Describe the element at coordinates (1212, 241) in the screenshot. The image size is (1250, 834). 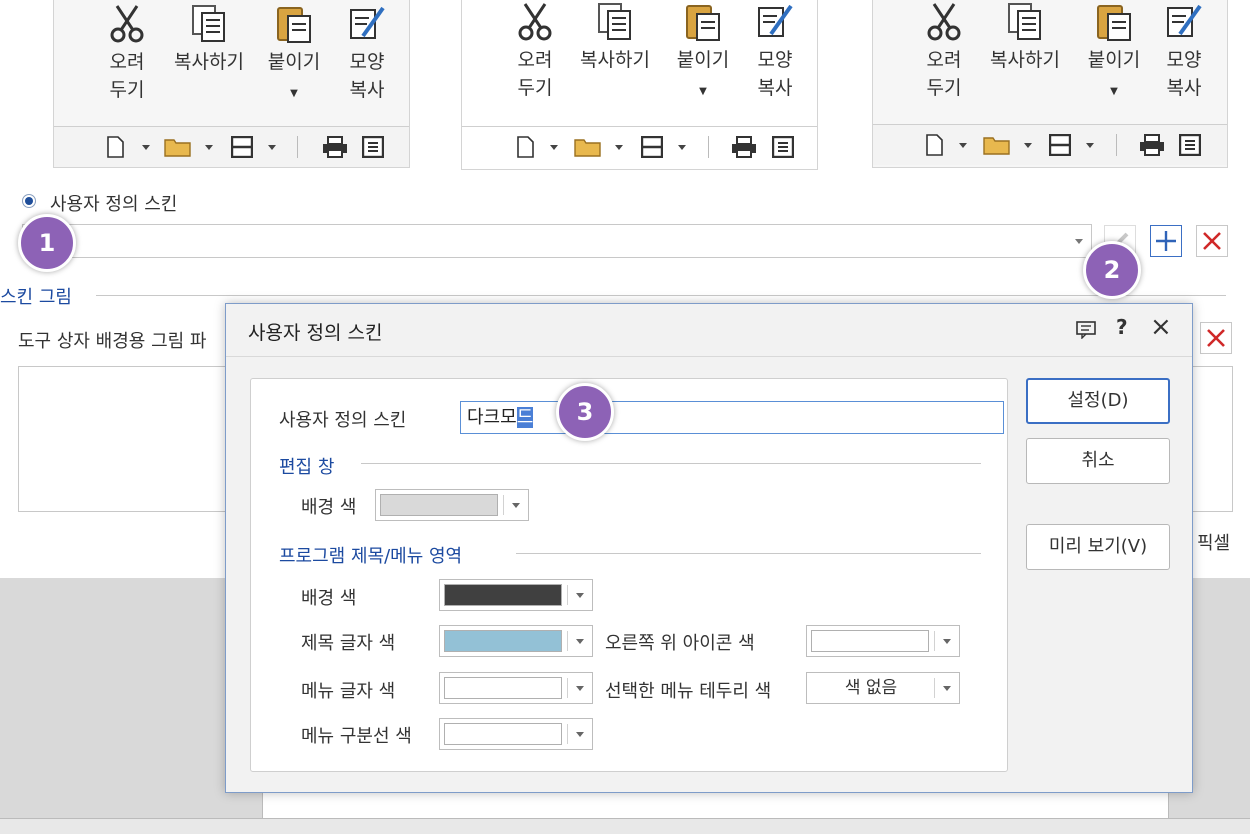
I see `delete-skin-button` at that location.